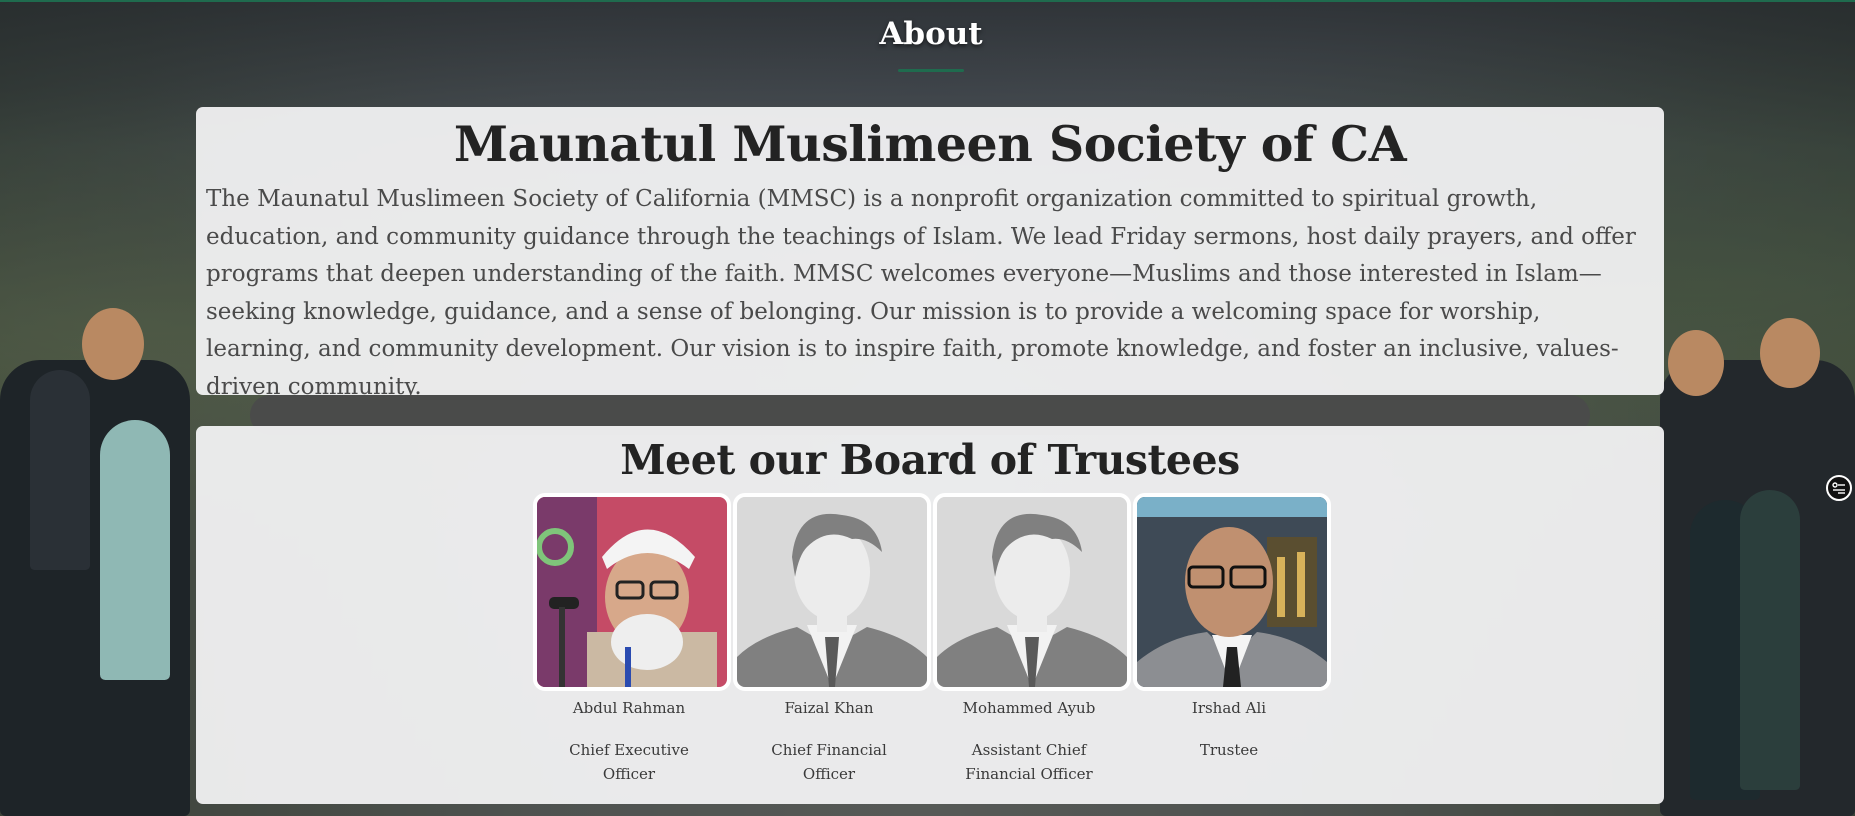 The image size is (1855, 816). I want to click on top-accent-line, so click(927, 1).